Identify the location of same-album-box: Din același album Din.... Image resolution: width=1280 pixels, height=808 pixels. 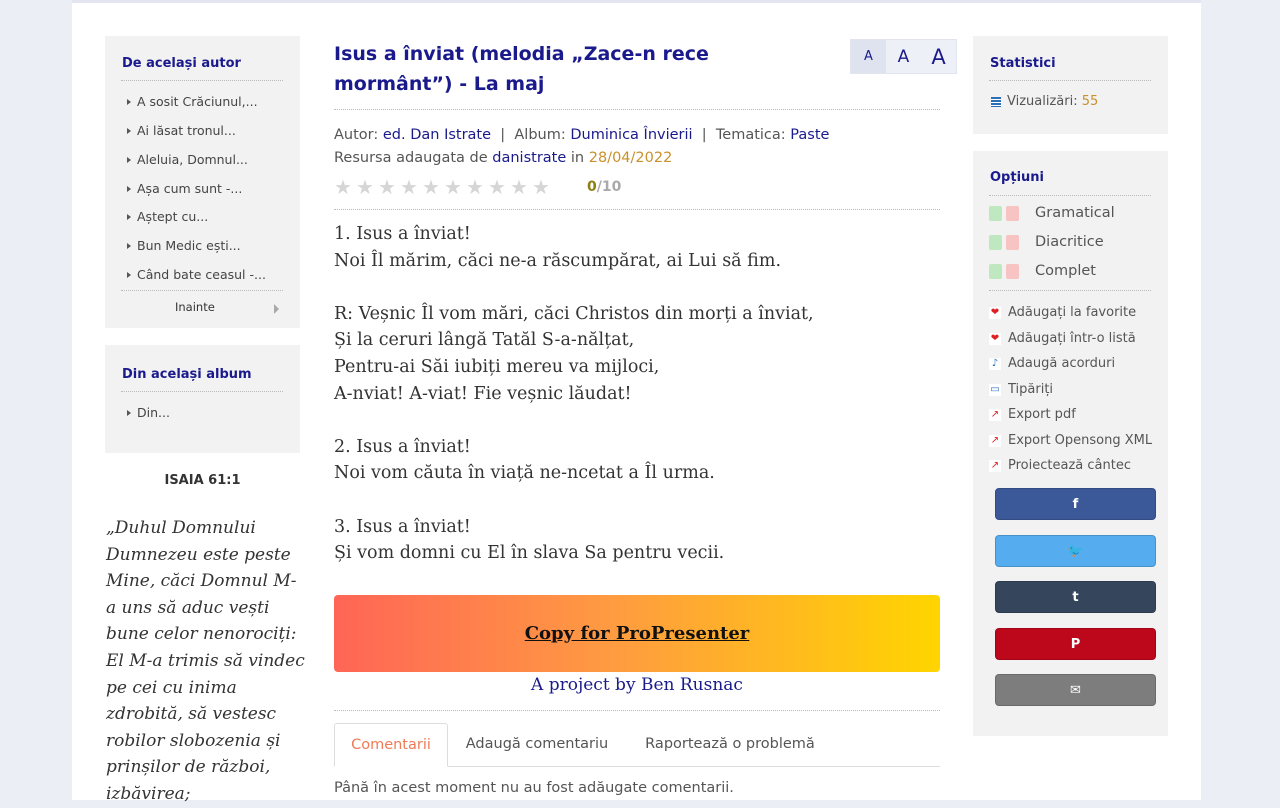
(202, 399).